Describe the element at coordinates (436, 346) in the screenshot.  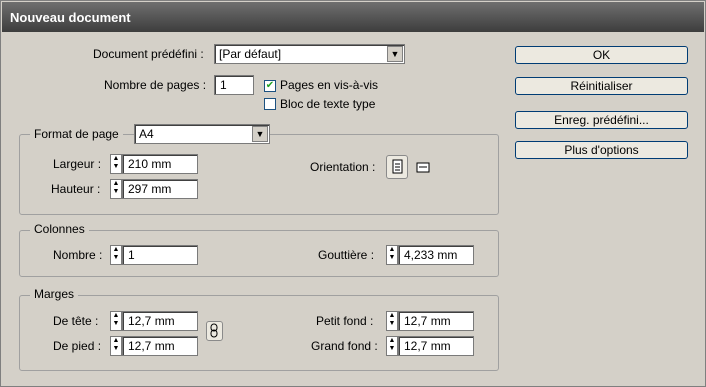
I see `outside-margin-input: 12,7 mm` at that location.